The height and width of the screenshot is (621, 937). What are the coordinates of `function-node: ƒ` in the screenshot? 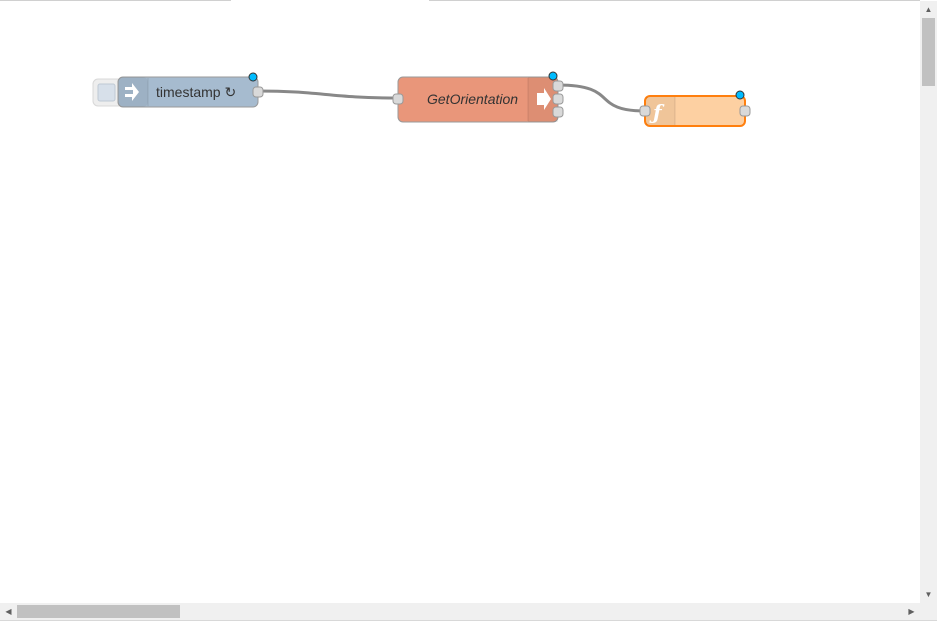 It's located at (695, 108).